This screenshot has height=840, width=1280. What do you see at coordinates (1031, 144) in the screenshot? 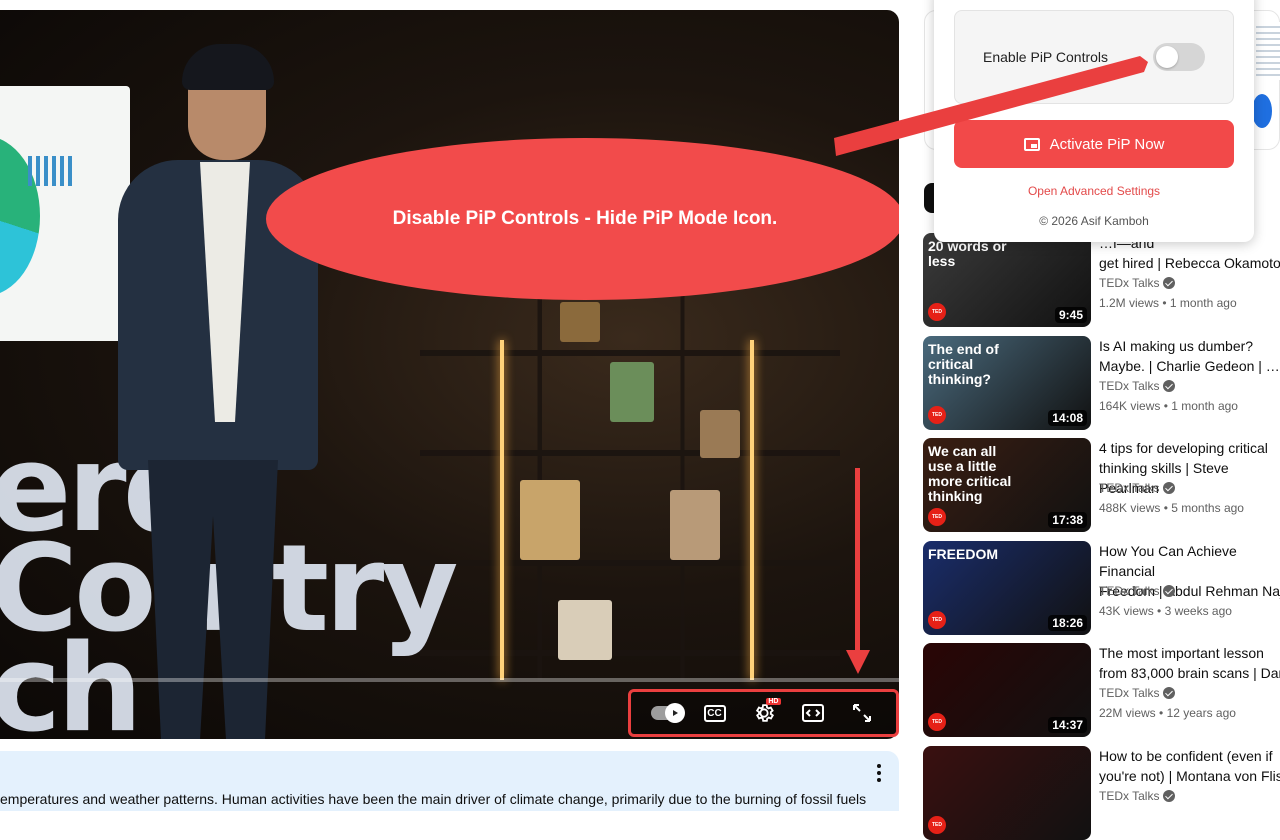
I see `pip-icon` at bounding box center [1031, 144].